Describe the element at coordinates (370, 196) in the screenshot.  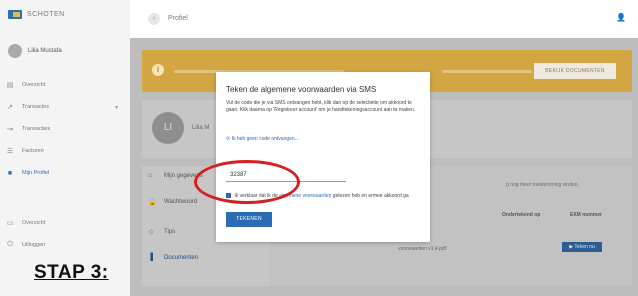
I see `terms-text-suffix: gelezen heb en ermee akkoord ga` at that location.